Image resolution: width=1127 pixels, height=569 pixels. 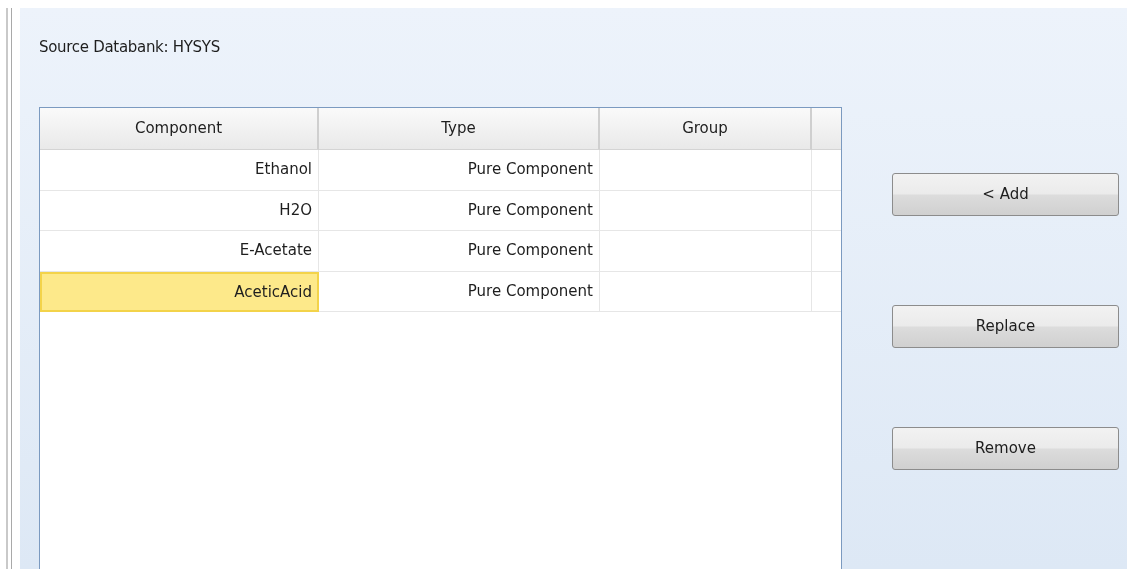 I want to click on action-button: Remove, so click(x=1005, y=448).